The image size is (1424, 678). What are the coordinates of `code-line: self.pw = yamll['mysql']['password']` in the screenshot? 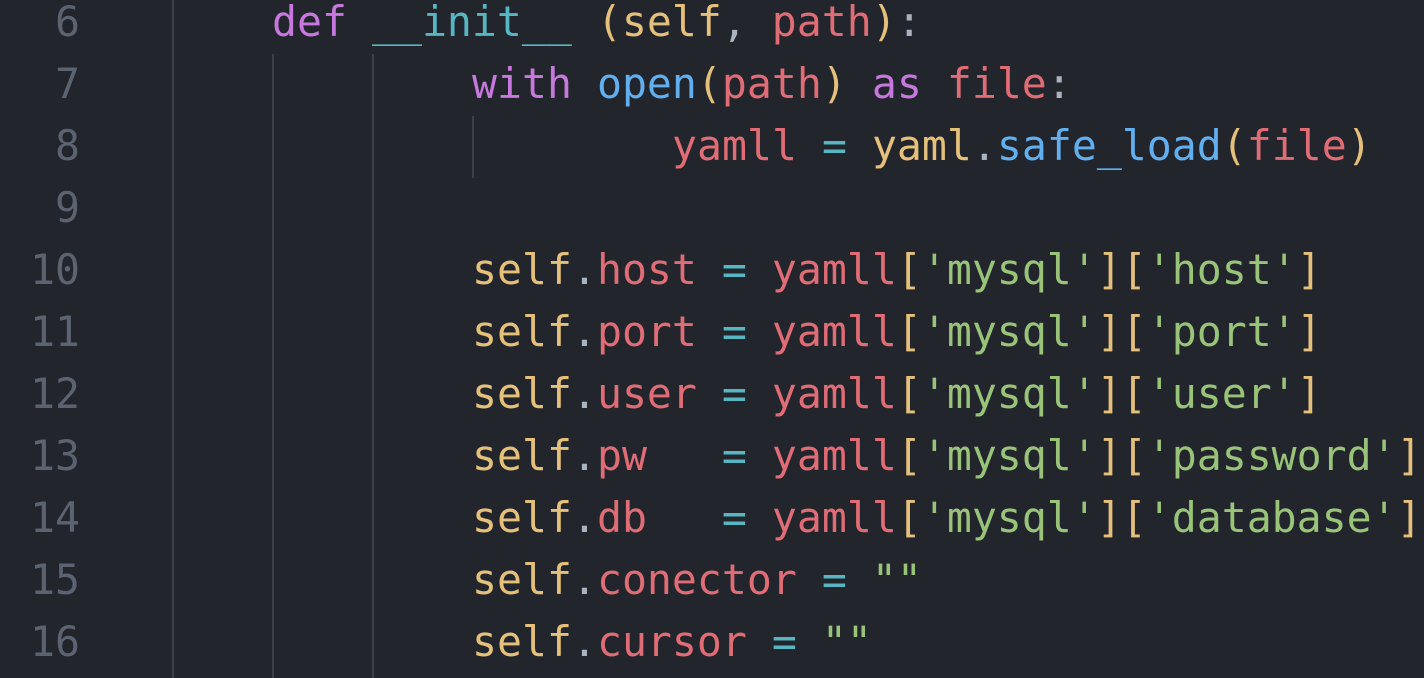 It's located at (947, 456).